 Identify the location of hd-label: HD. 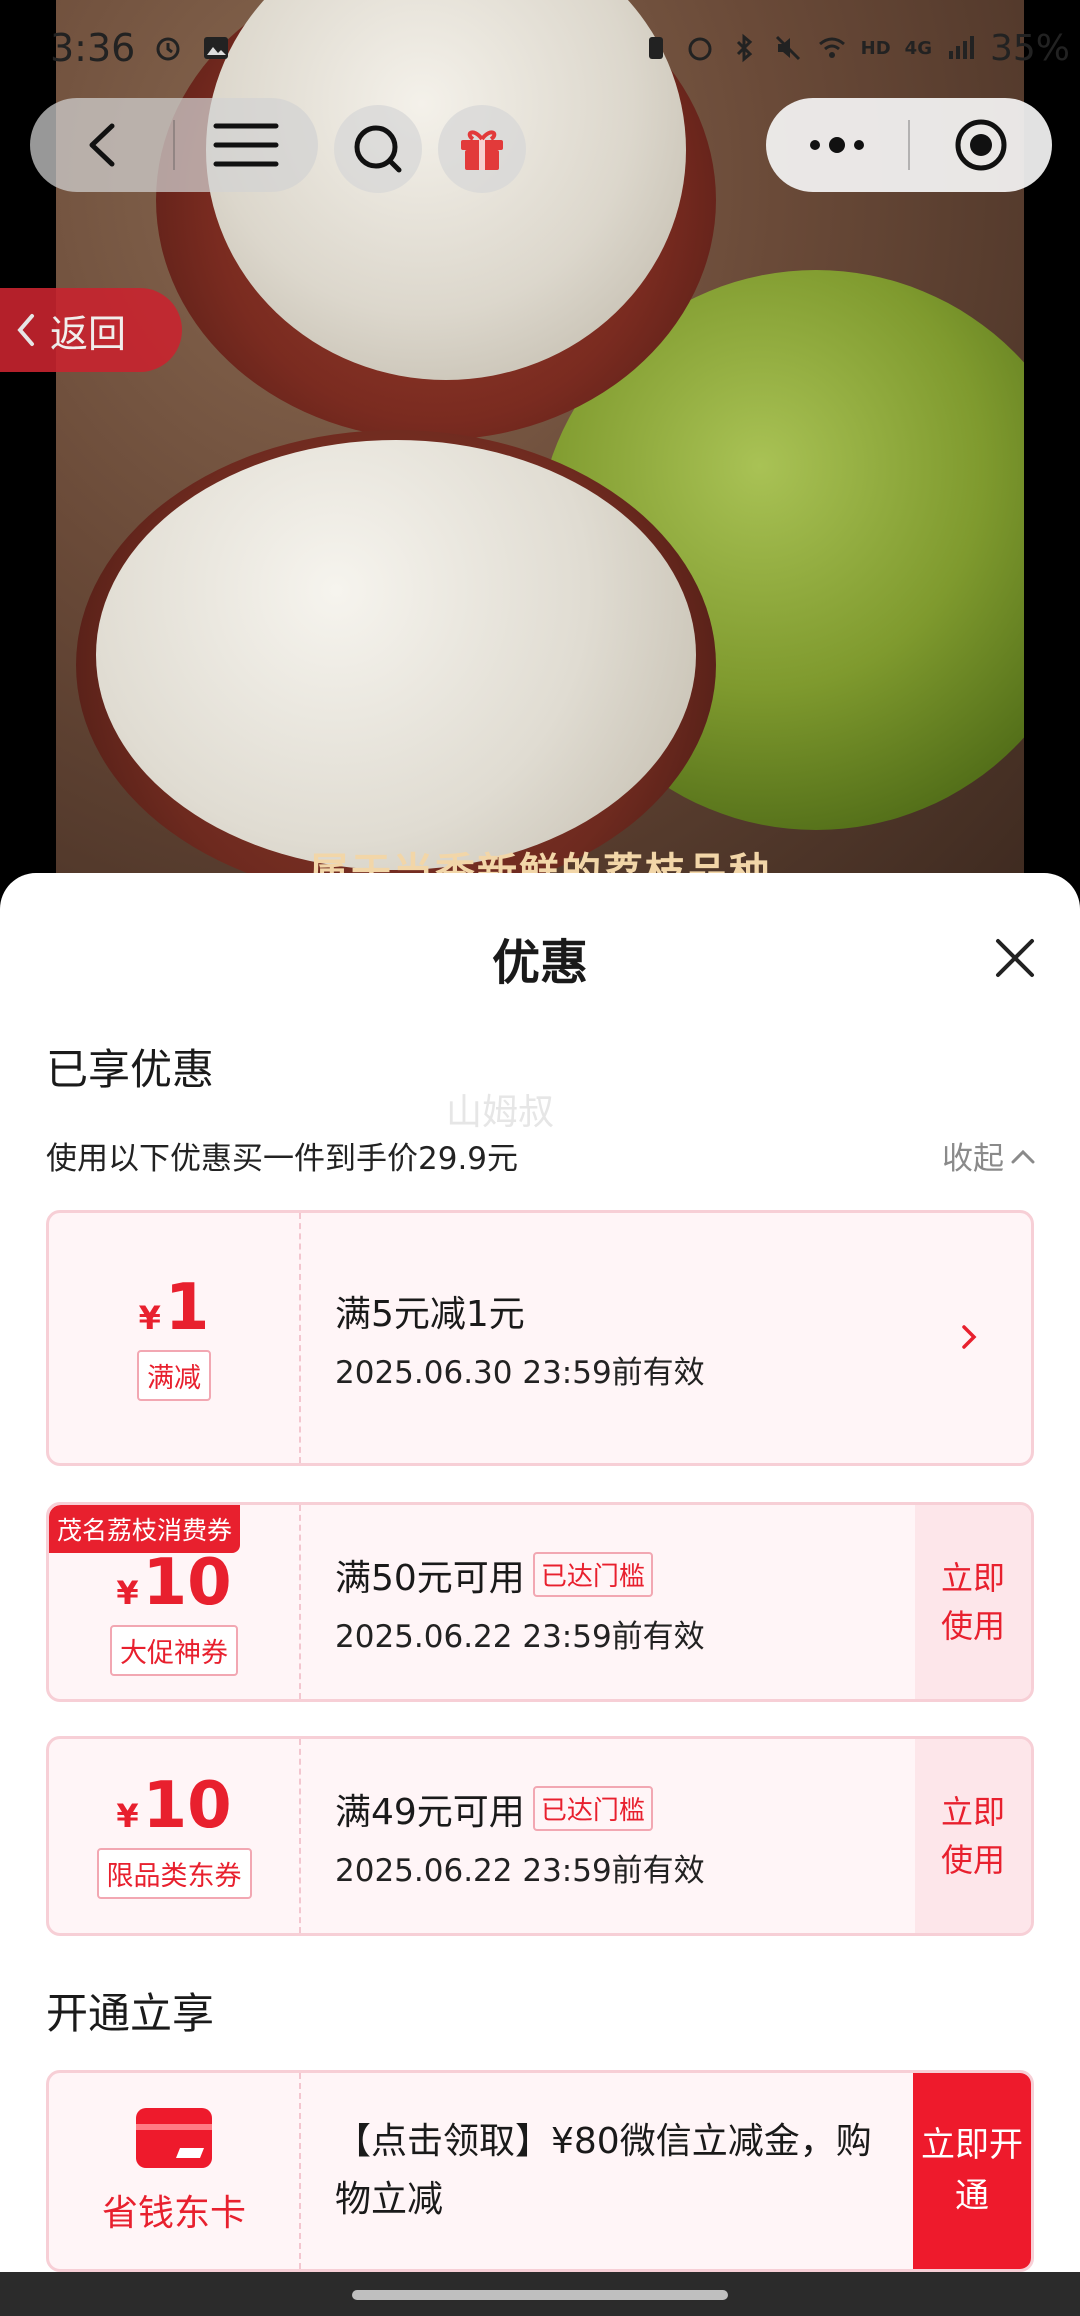
(875, 48).